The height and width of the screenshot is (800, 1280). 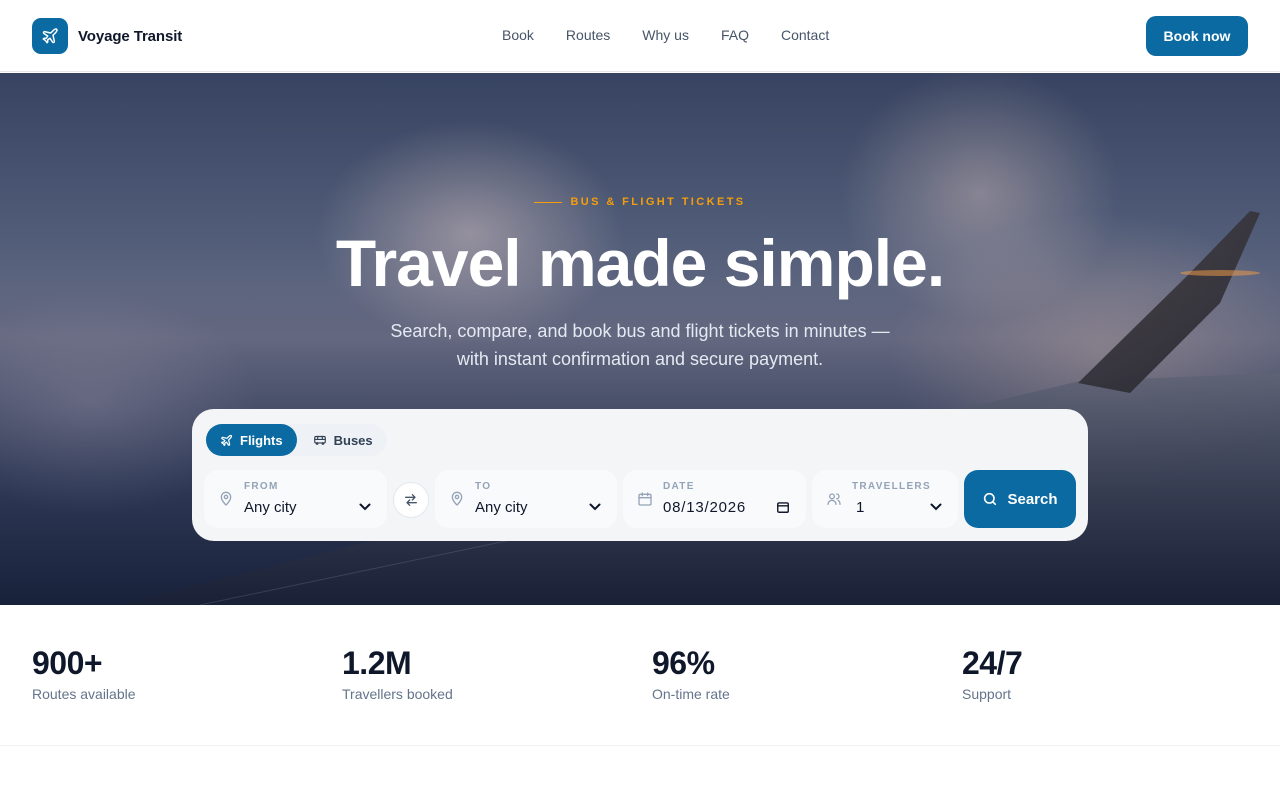 What do you see at coordinates (518, 35) in the screenshot?
I see `nav-link-book: Book` at bounding box center [518, 35].